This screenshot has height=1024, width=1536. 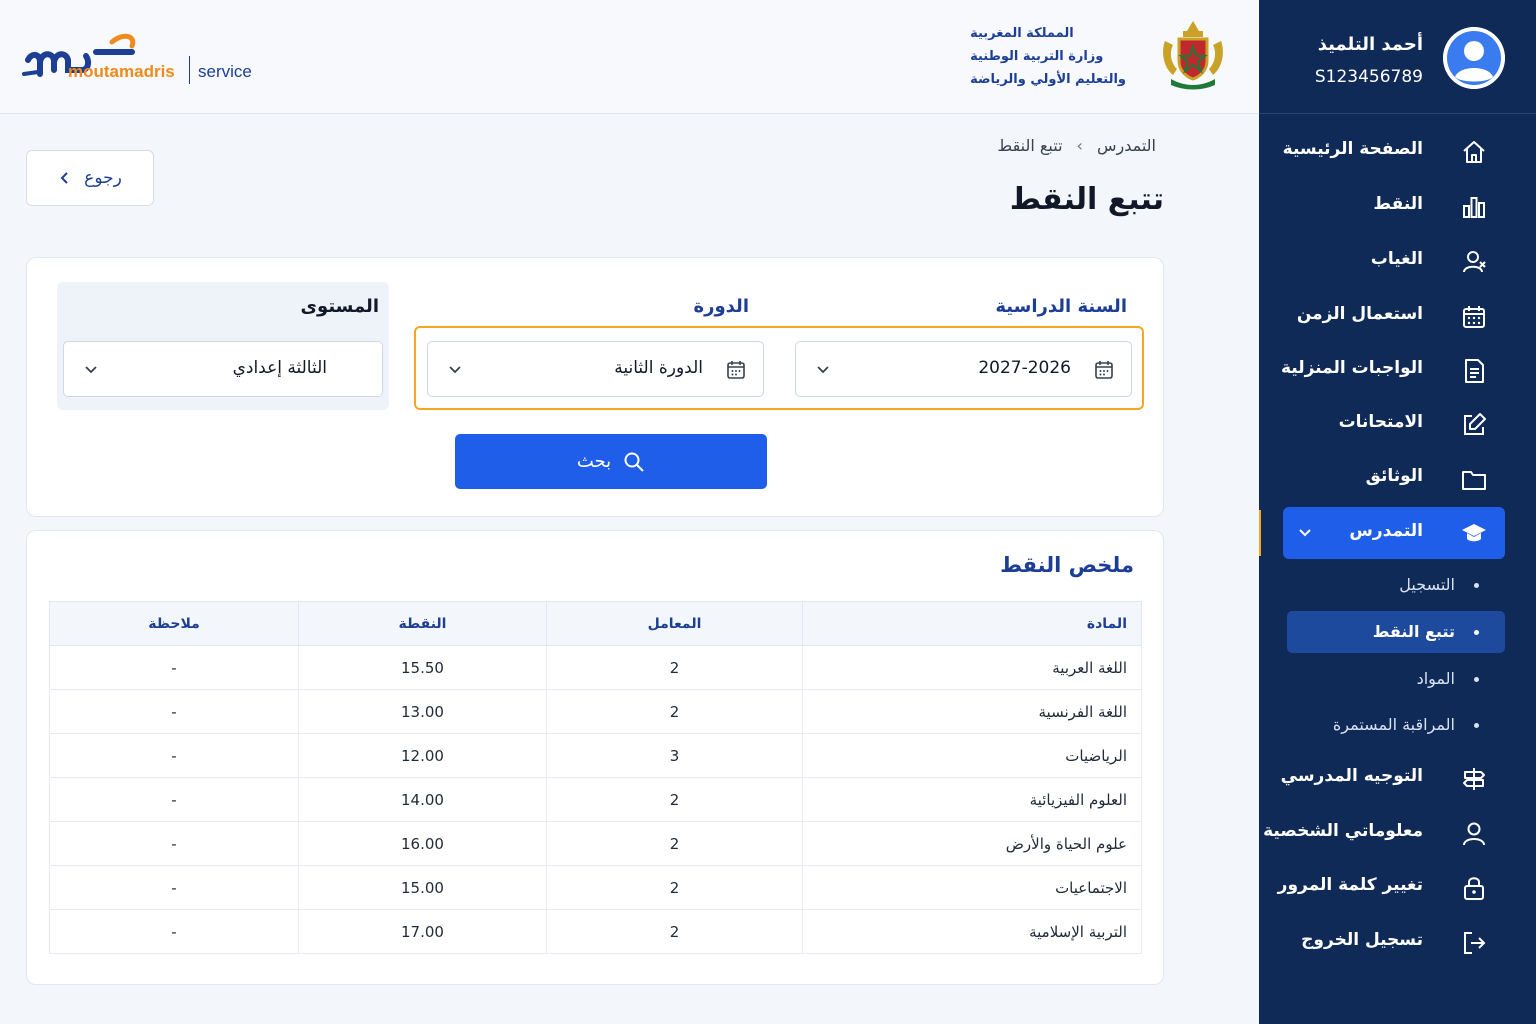 I want to click on sidebar-item-logout: تسجيل الخروج, so click(x=1397, y=941).